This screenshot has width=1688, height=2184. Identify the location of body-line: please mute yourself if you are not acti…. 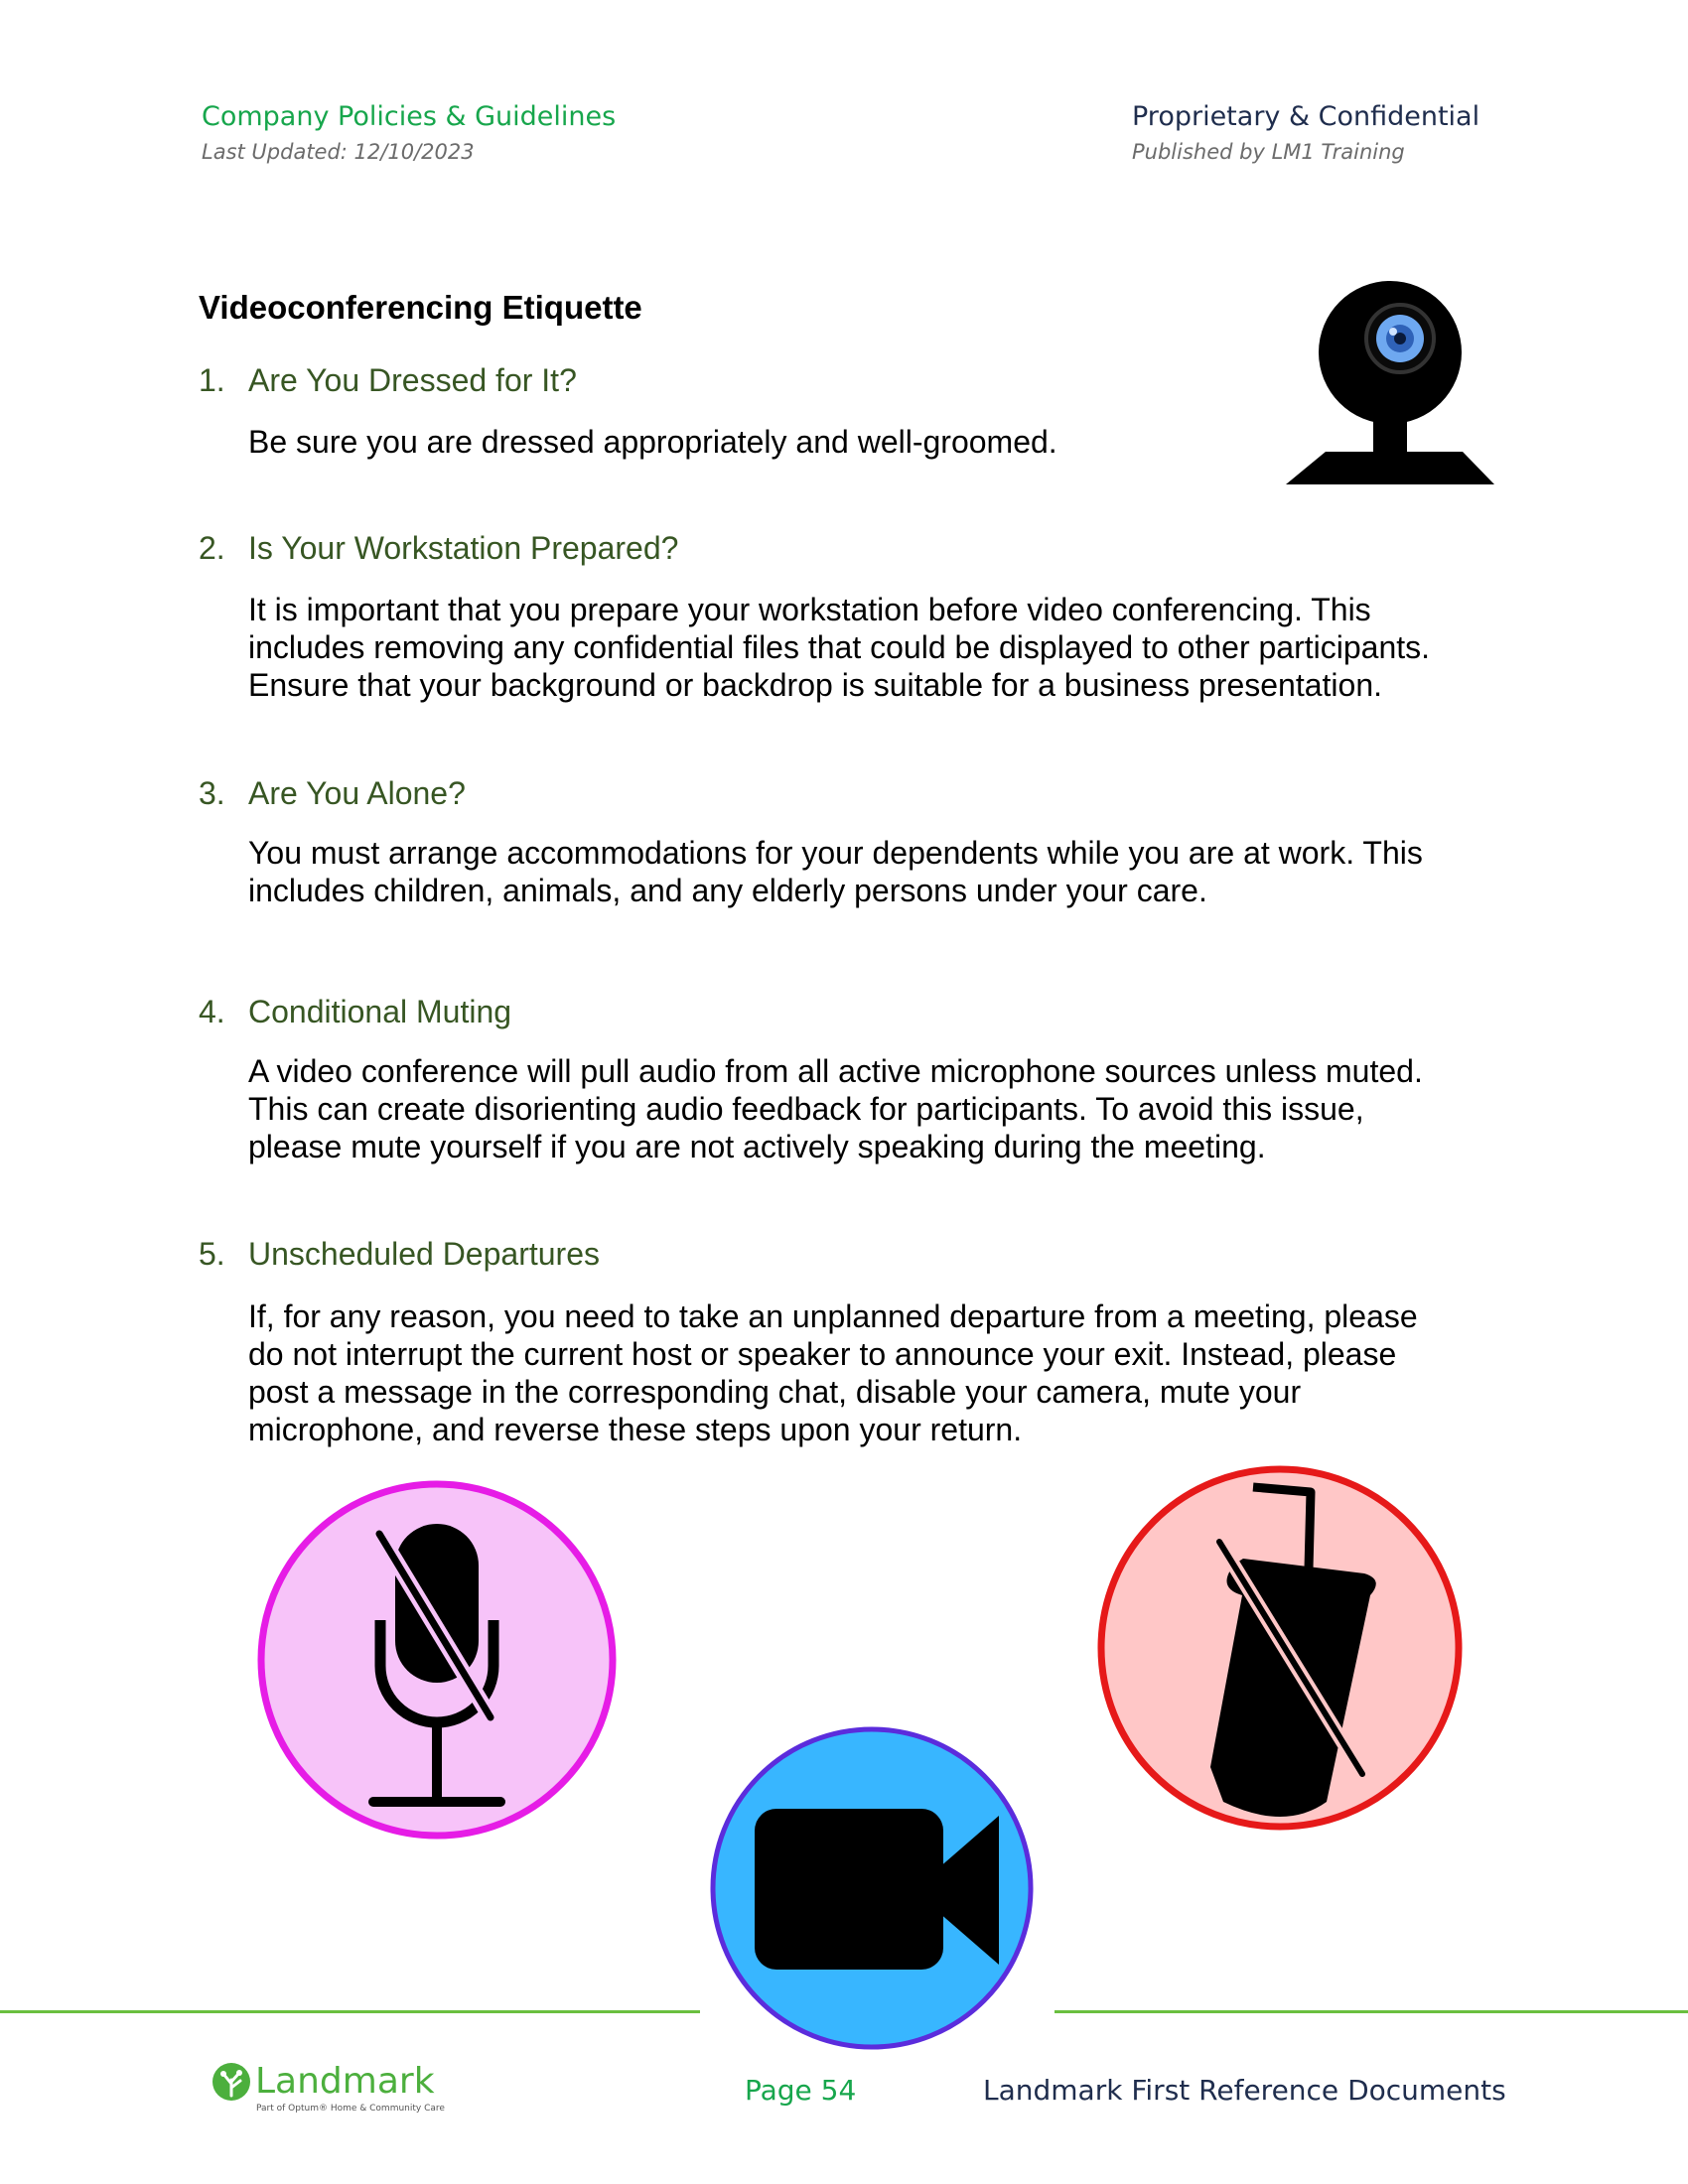
(757, 1146).